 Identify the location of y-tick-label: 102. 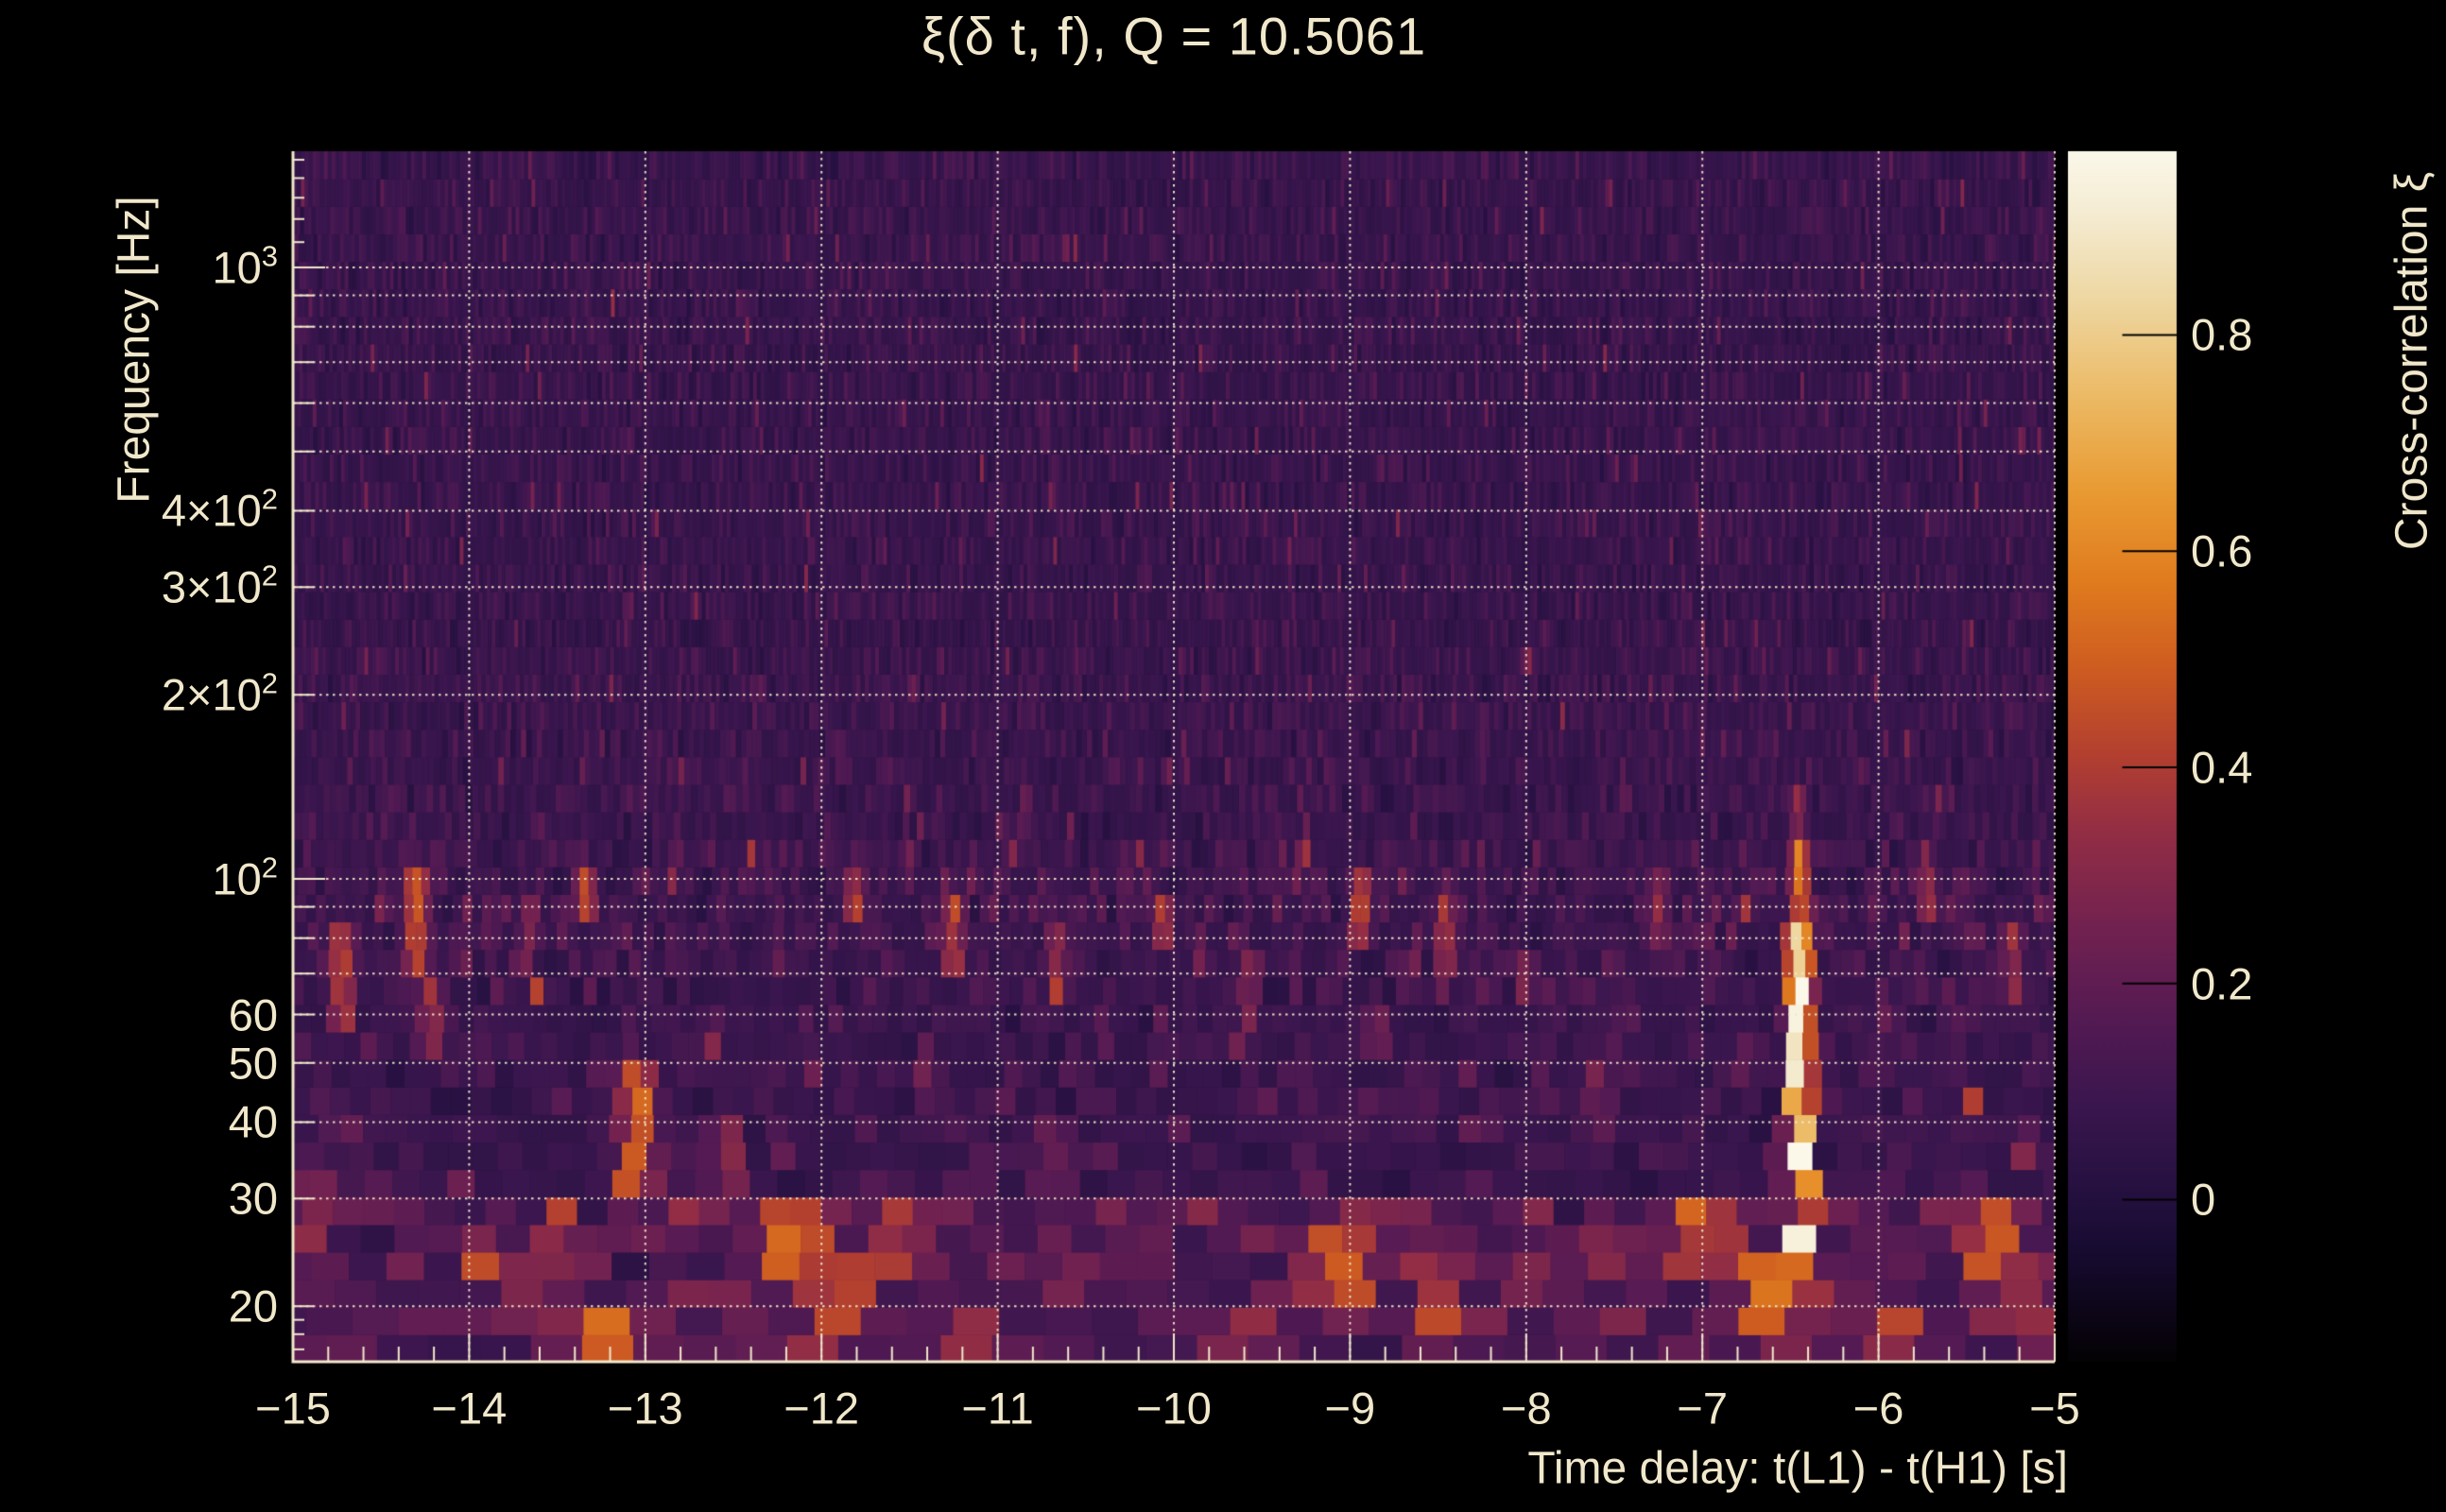
(245, 877).